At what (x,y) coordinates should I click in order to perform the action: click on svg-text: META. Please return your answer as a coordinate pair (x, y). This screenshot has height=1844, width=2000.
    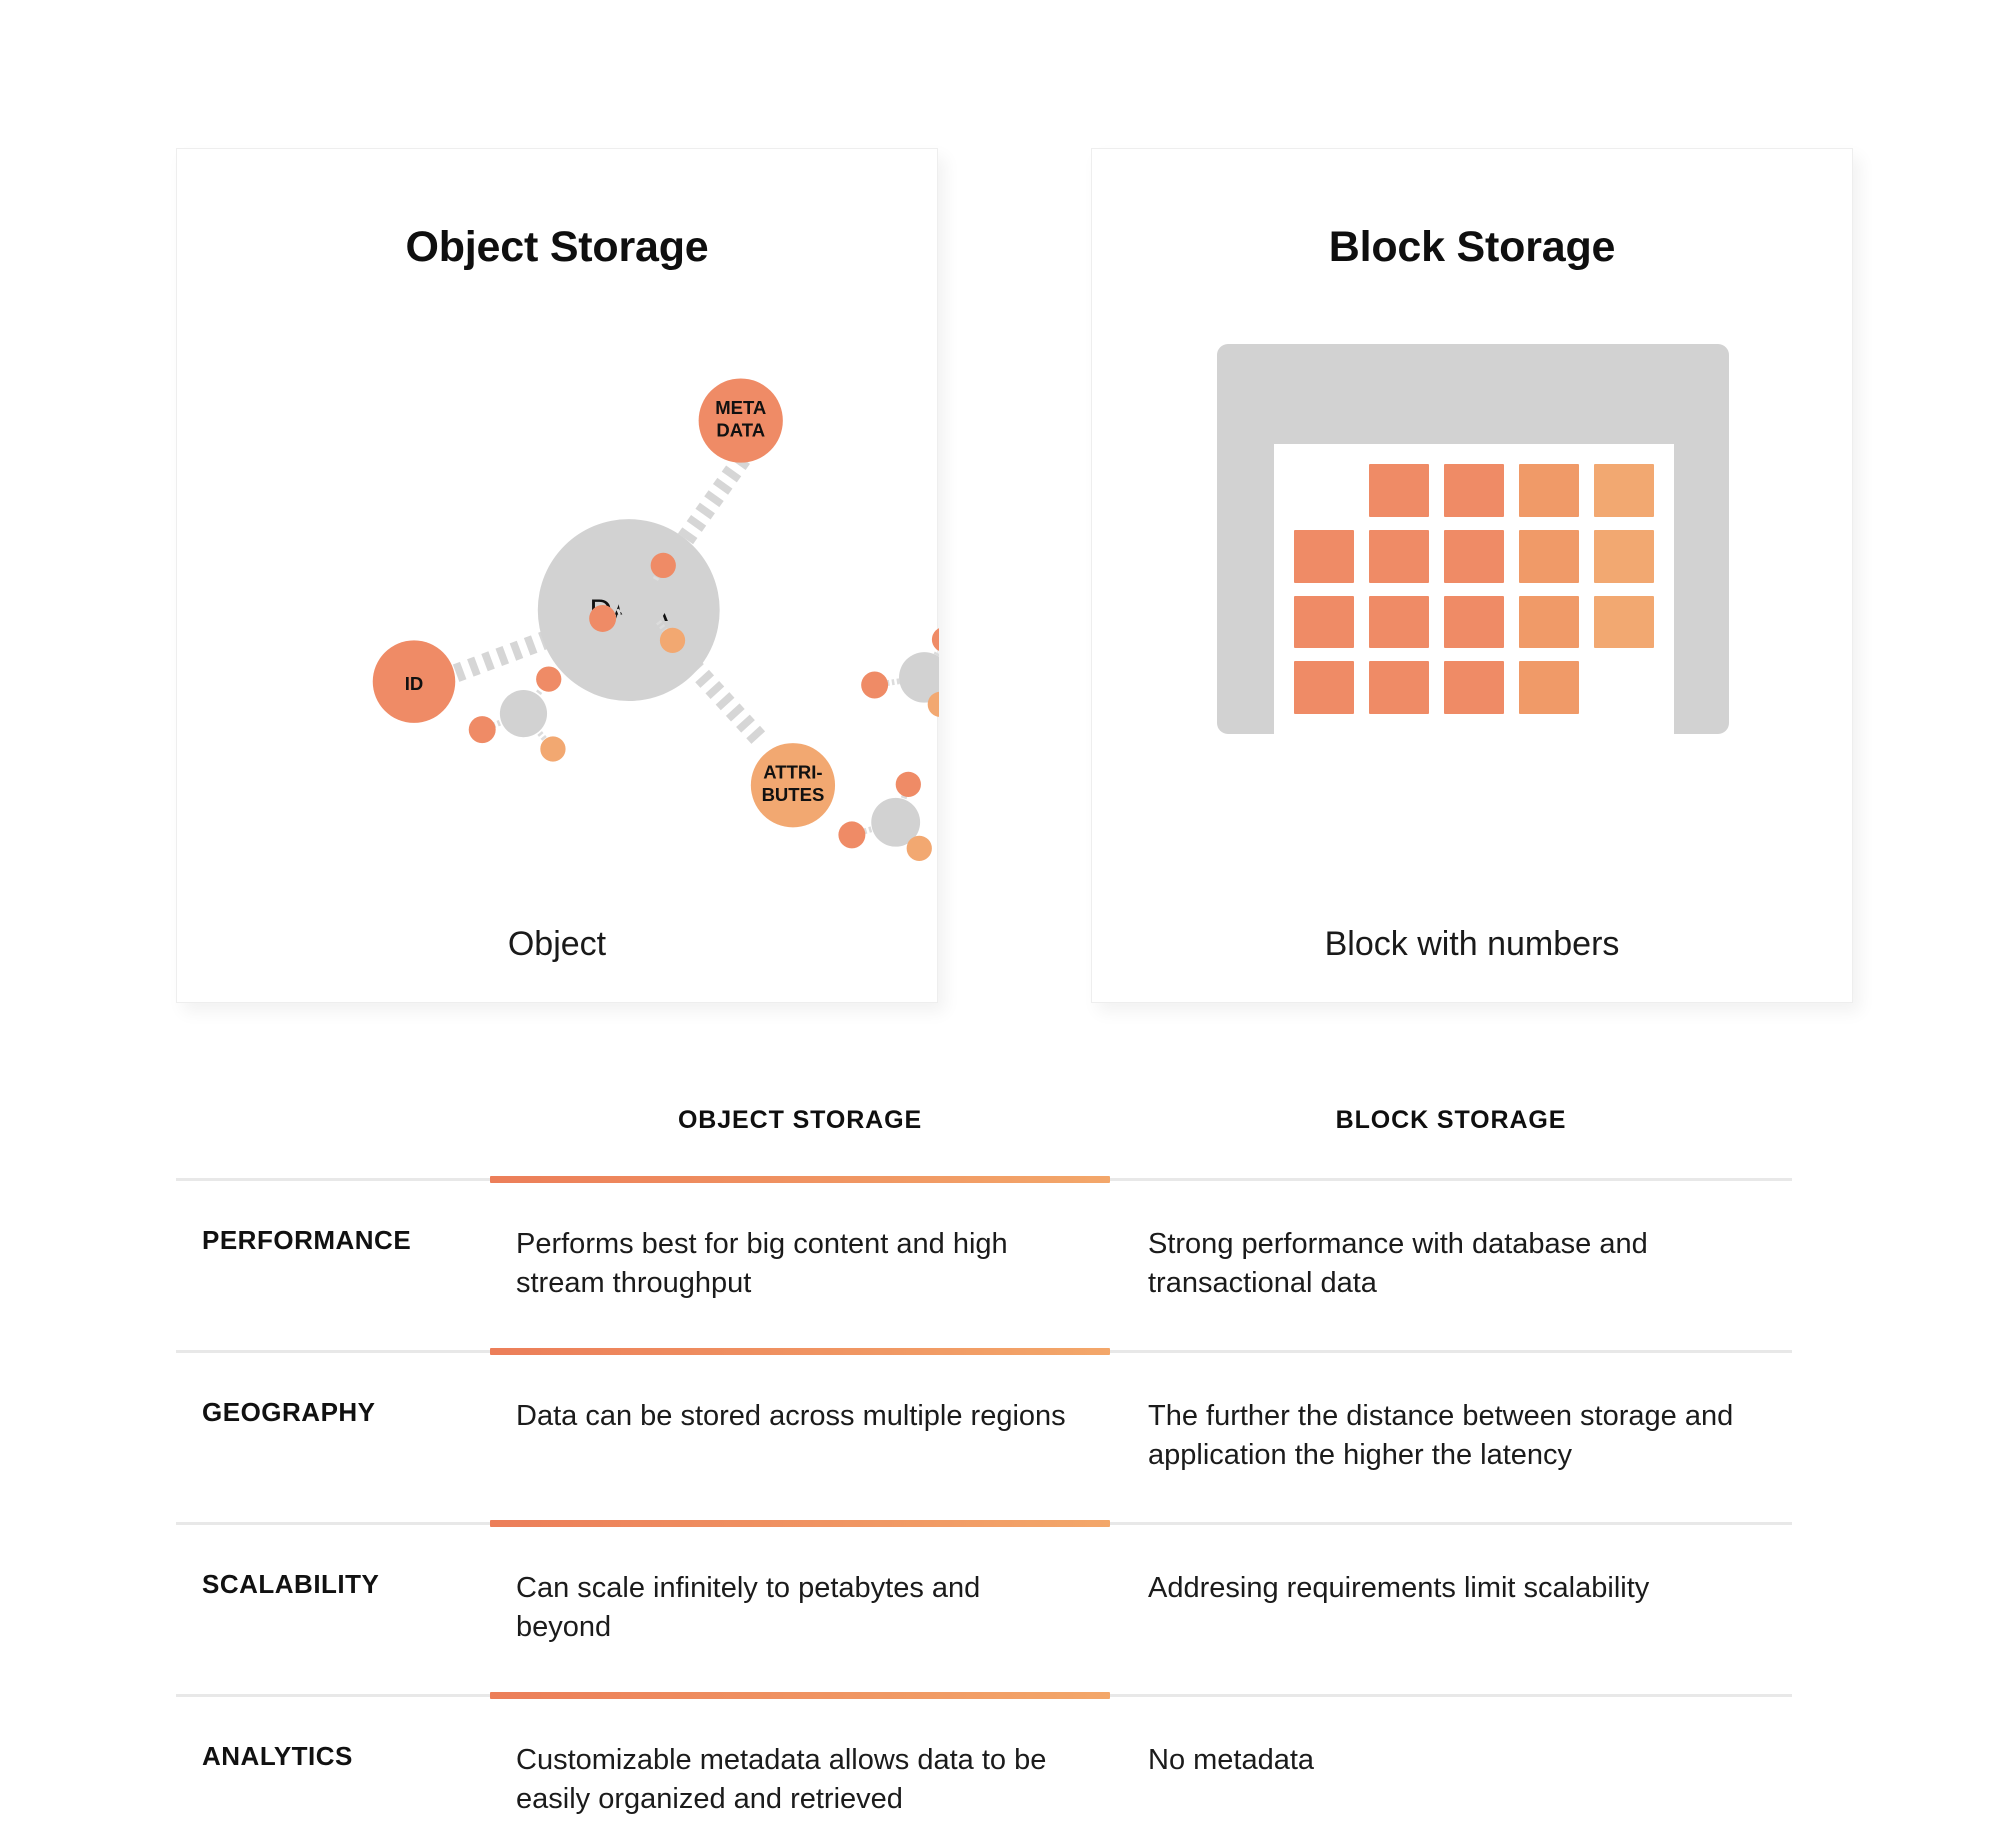
    Looking at the image, I should click on (740, 407).